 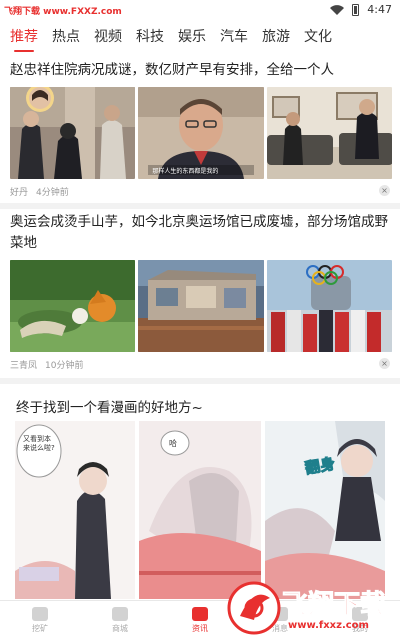 What do you see at coordinates (39, 443) in the screenshot?
I see `speech-bubble: 又看到本来说么啦?` at bounding box center [39, 443].